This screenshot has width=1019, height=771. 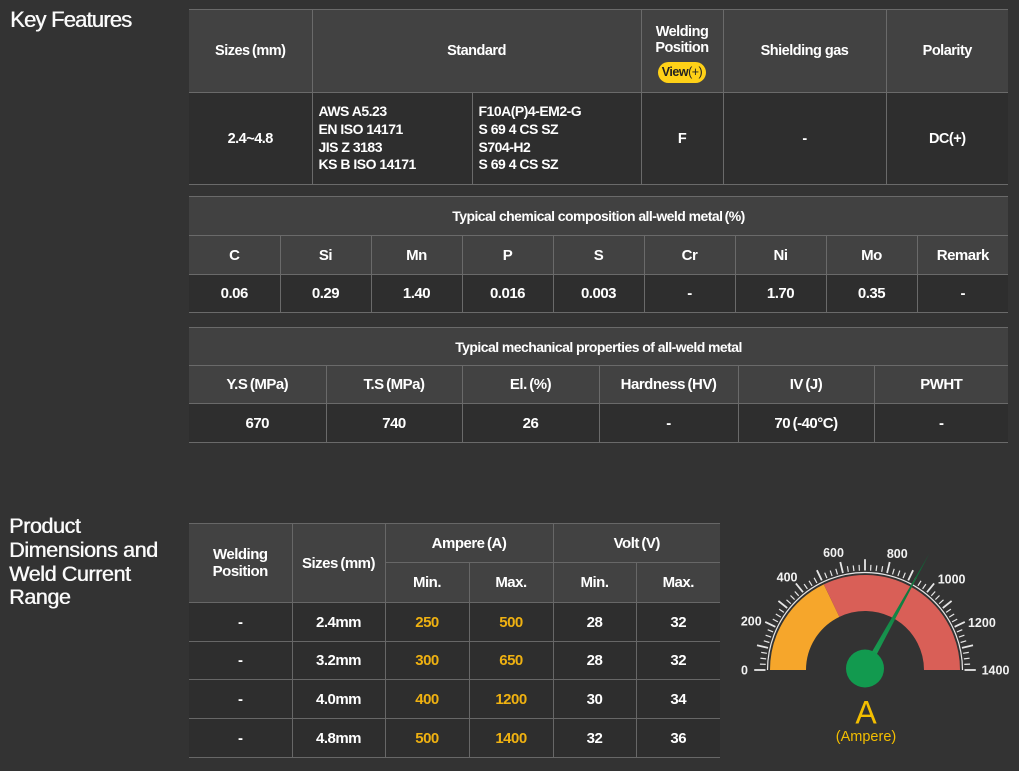 I want to click on svg-text: 1000, so click(x=952, y=580).